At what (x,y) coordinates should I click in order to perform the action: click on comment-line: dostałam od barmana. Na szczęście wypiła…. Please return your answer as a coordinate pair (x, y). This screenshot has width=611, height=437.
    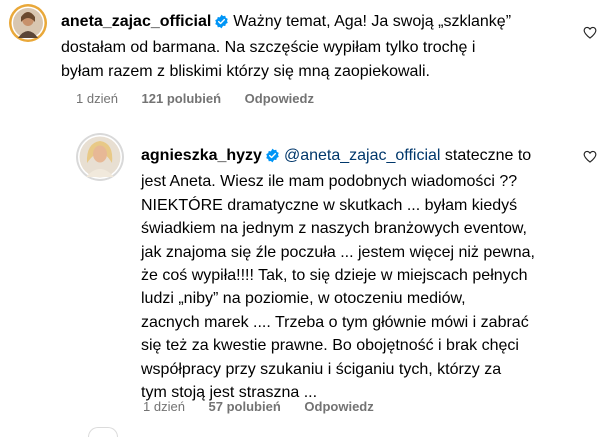
    Looking at the image, I should click on (268, 48).